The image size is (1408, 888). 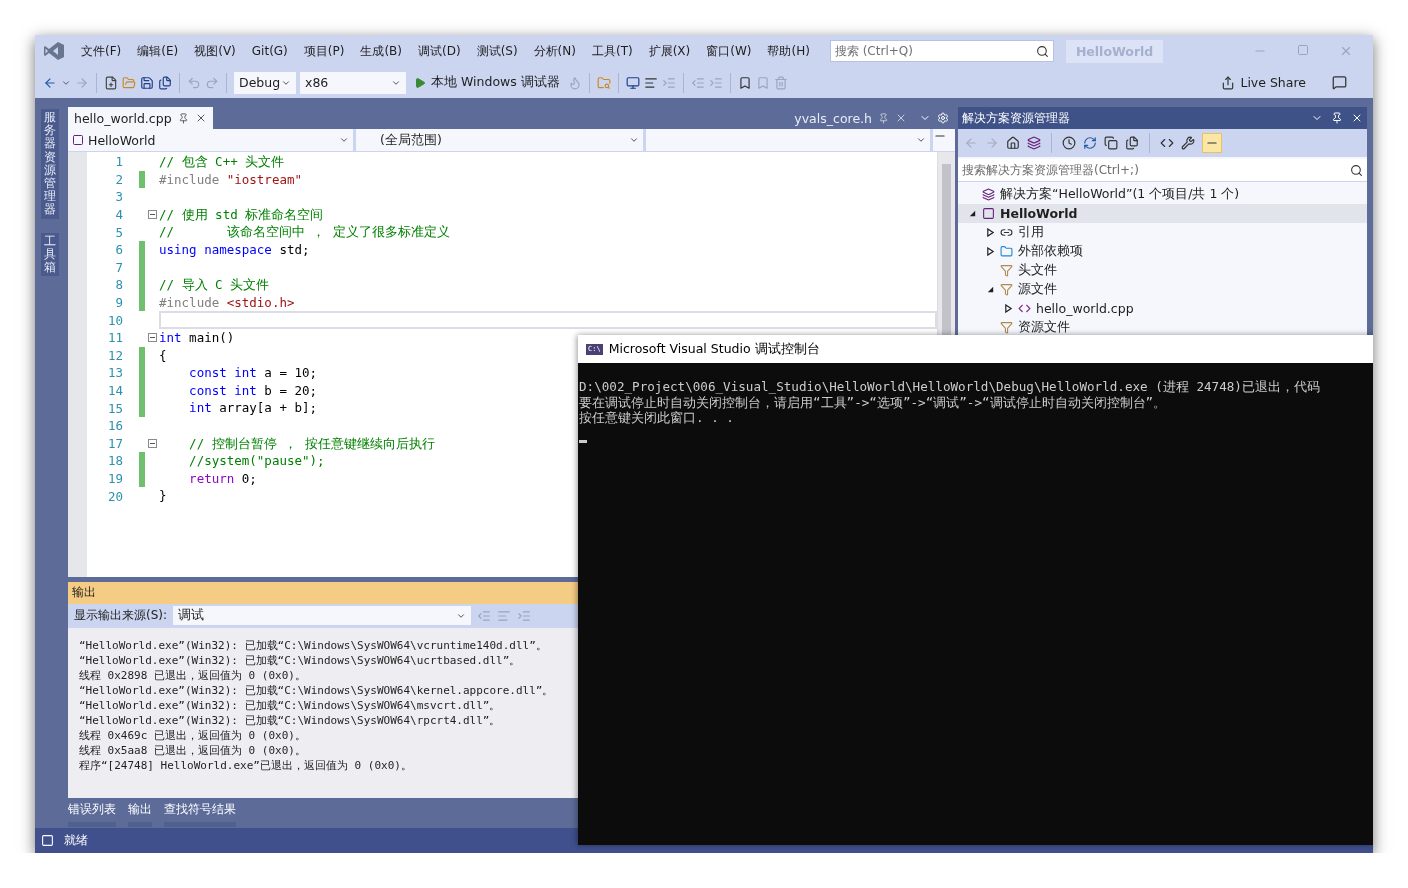 What do you see at coordinates (50, 164) in the screenshot?
I see `side-tab: 服务器资源管理器` at bounding box center [50, 164].